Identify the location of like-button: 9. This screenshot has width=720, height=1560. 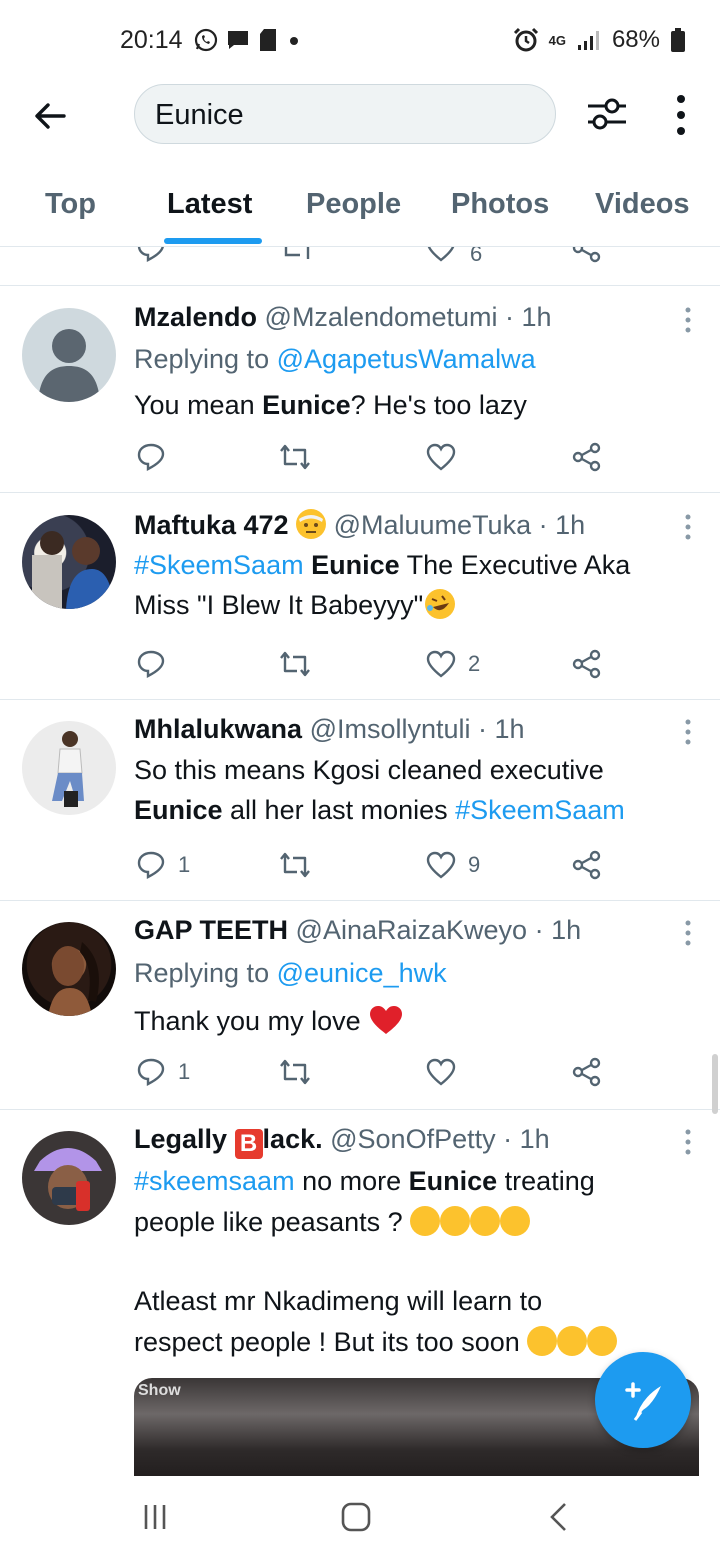
(453, 865).